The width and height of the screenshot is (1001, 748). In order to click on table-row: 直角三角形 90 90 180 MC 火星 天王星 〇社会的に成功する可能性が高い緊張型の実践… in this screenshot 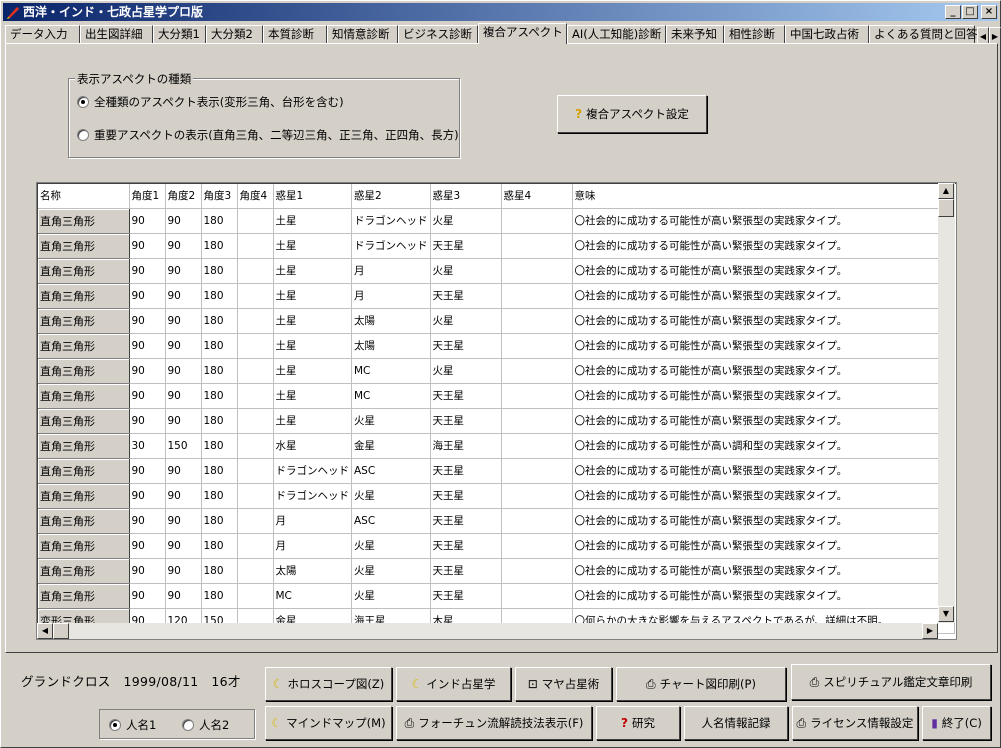, I will do `click(496, 596)`.